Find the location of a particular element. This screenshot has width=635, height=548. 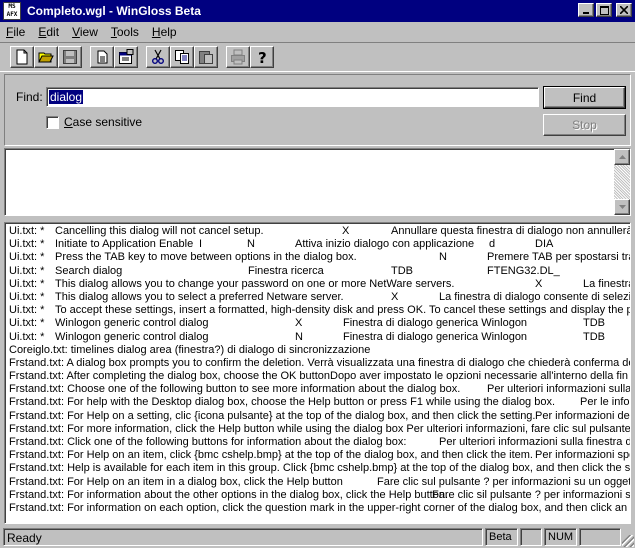

up-arrow-icon is located at coordinates (622, 157).